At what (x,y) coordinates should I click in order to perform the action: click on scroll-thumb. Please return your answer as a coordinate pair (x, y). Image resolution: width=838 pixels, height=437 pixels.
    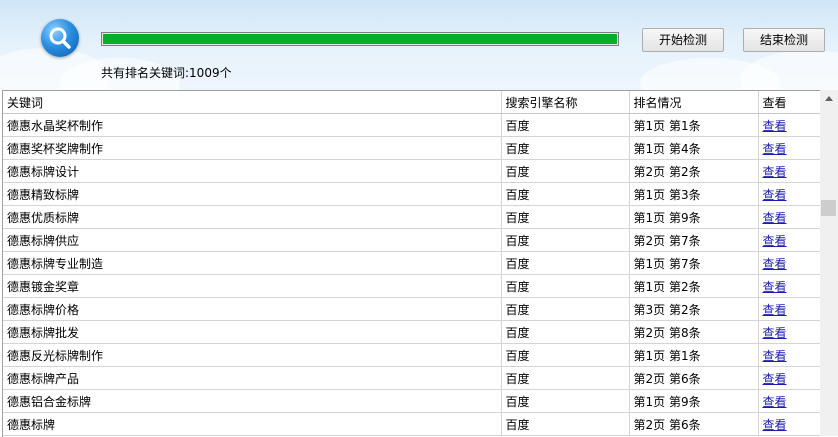
    Looking at the image, I should click on (828, 208).